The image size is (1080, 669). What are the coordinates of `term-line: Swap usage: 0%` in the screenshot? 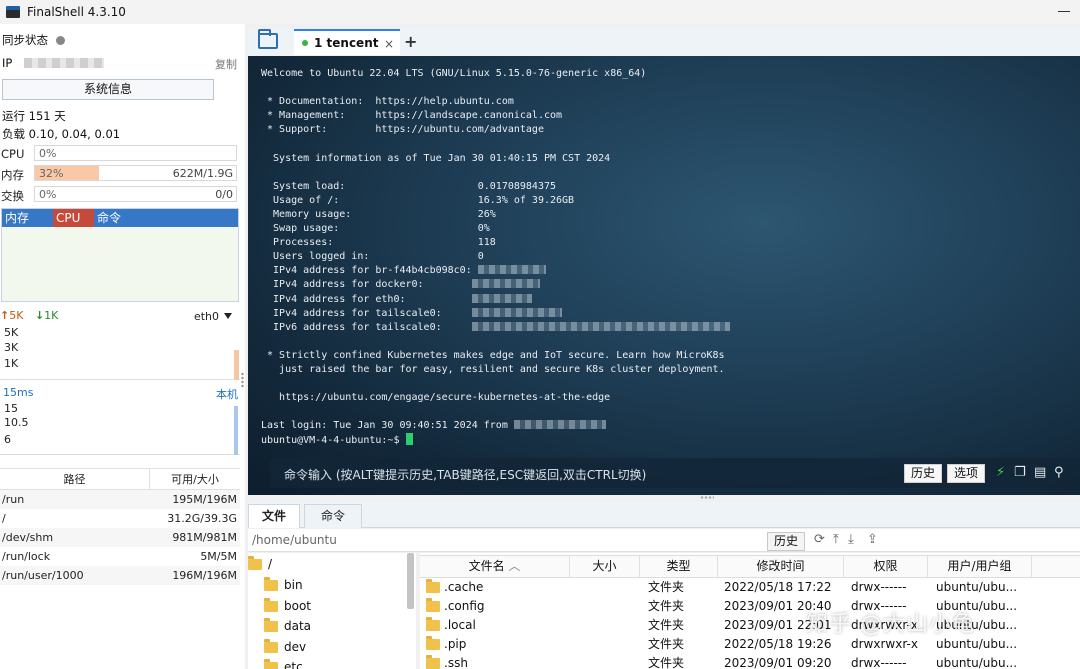 It's located at (375, 229).